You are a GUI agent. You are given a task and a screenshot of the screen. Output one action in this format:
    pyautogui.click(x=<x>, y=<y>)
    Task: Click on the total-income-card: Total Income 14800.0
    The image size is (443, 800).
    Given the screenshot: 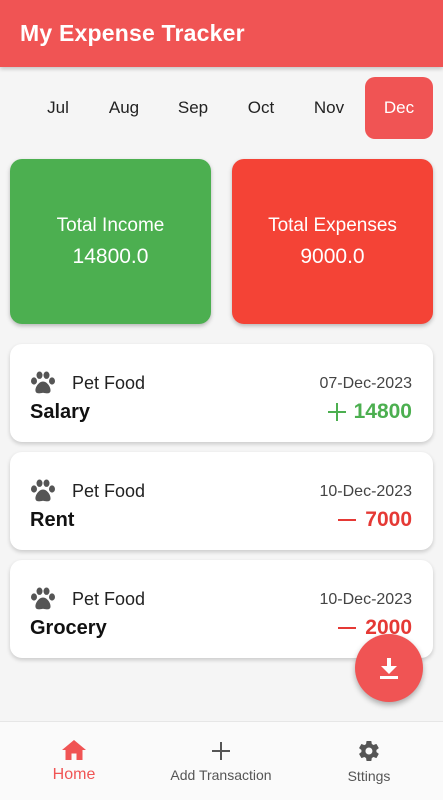 What is the action you would take?
    pyautogui.click(x=110, y=241)
    